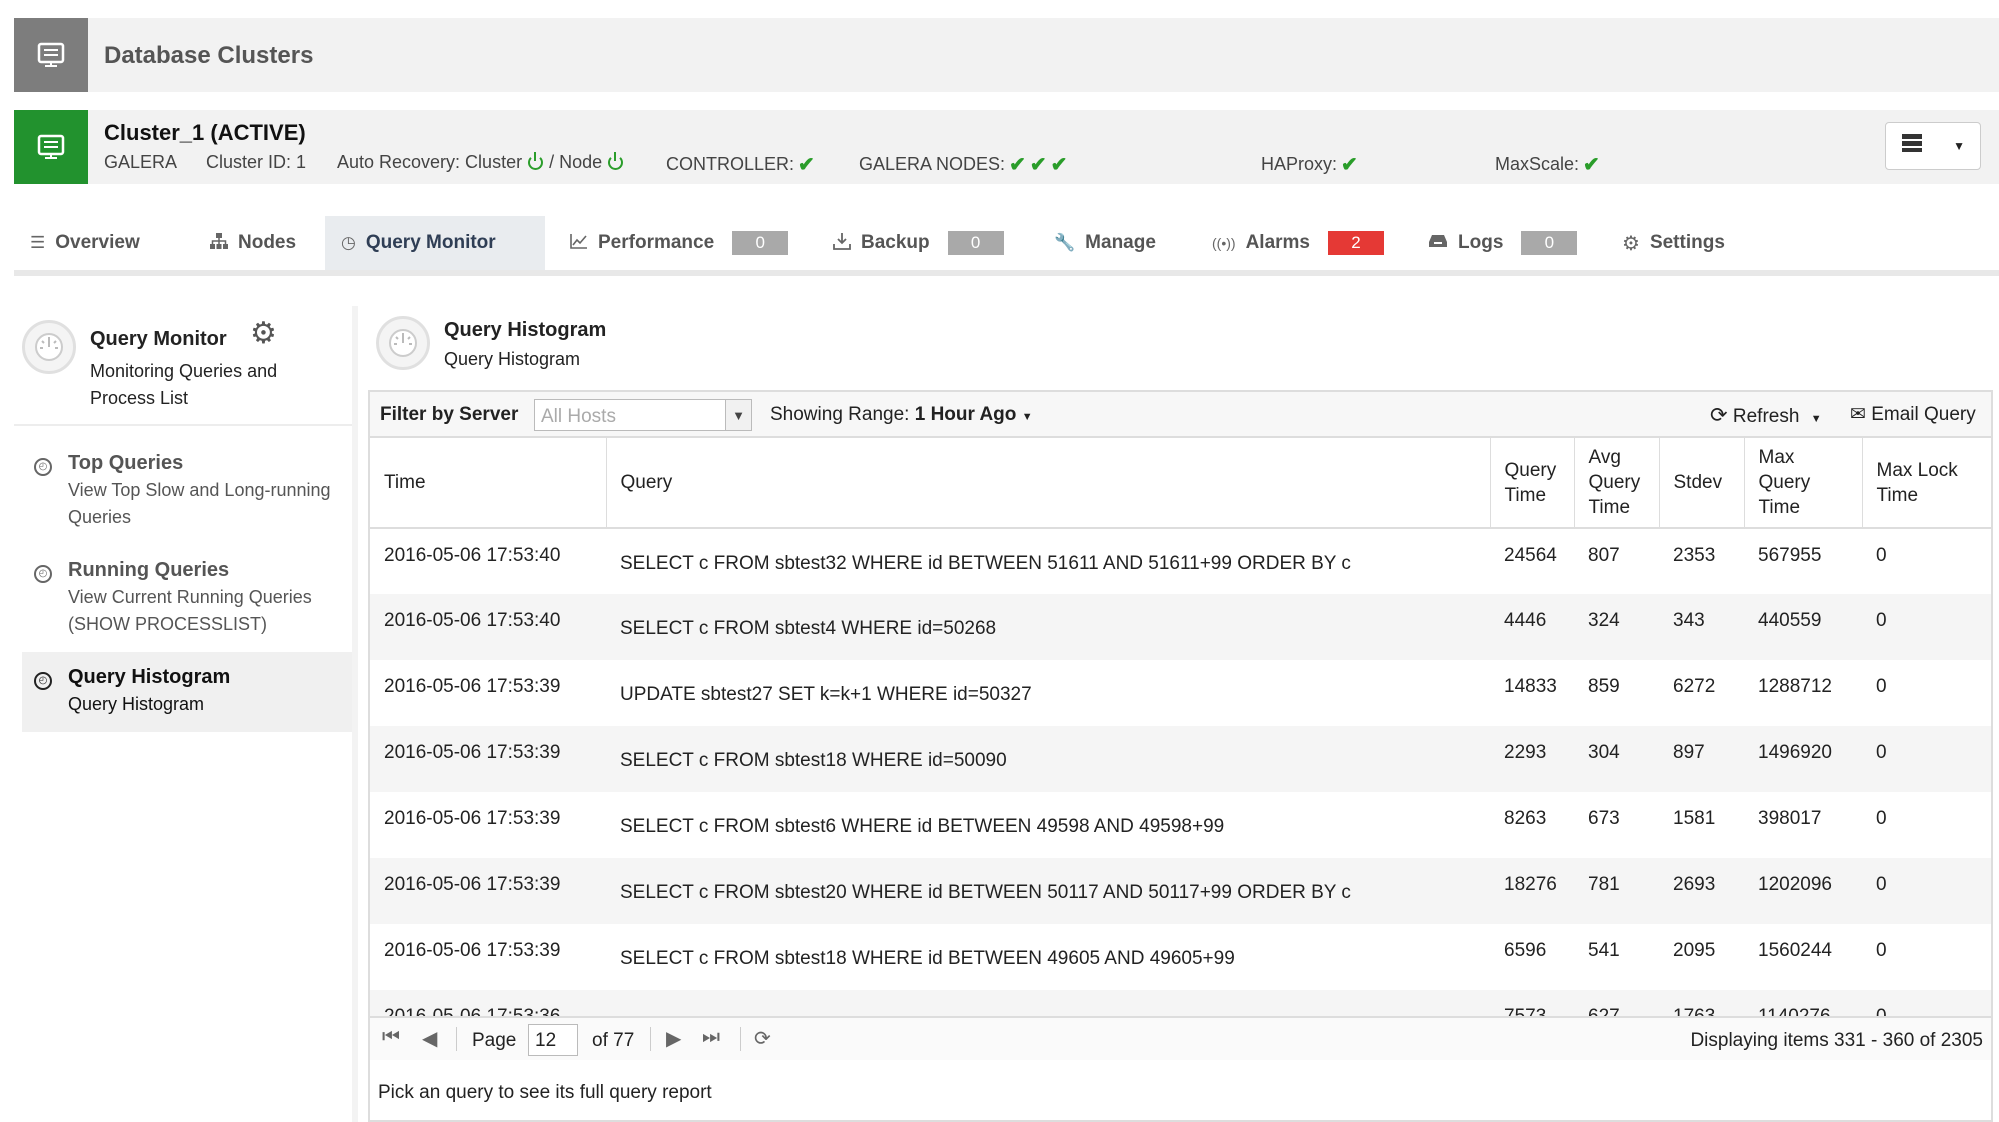 This screenshot has width=1999, height=1122. Describe the element at coordinates (1912, 146) in the screenshot. I see `server-stack-icon` at that location.